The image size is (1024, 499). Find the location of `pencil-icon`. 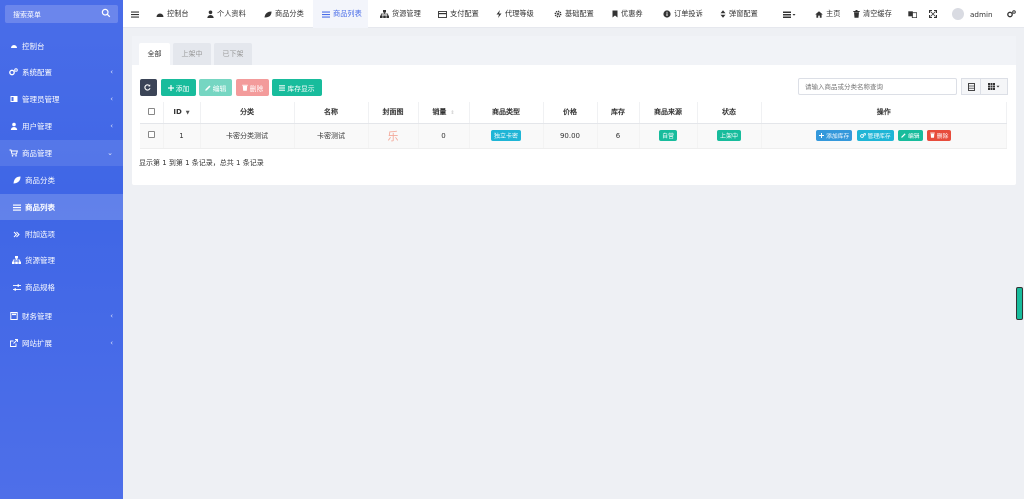

pencil-icon is located at coordinates (903, 136).